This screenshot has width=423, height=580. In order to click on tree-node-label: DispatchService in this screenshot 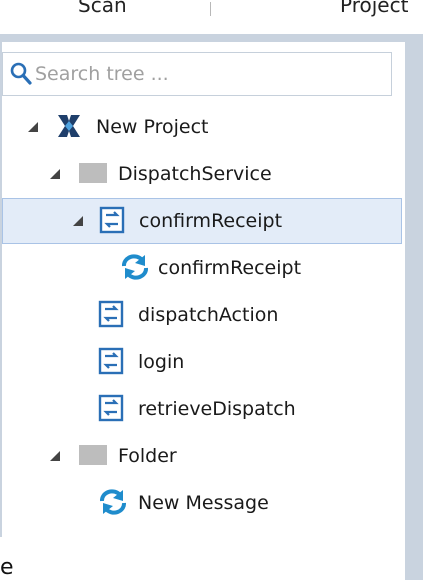, I will do `click(195, 174)`.